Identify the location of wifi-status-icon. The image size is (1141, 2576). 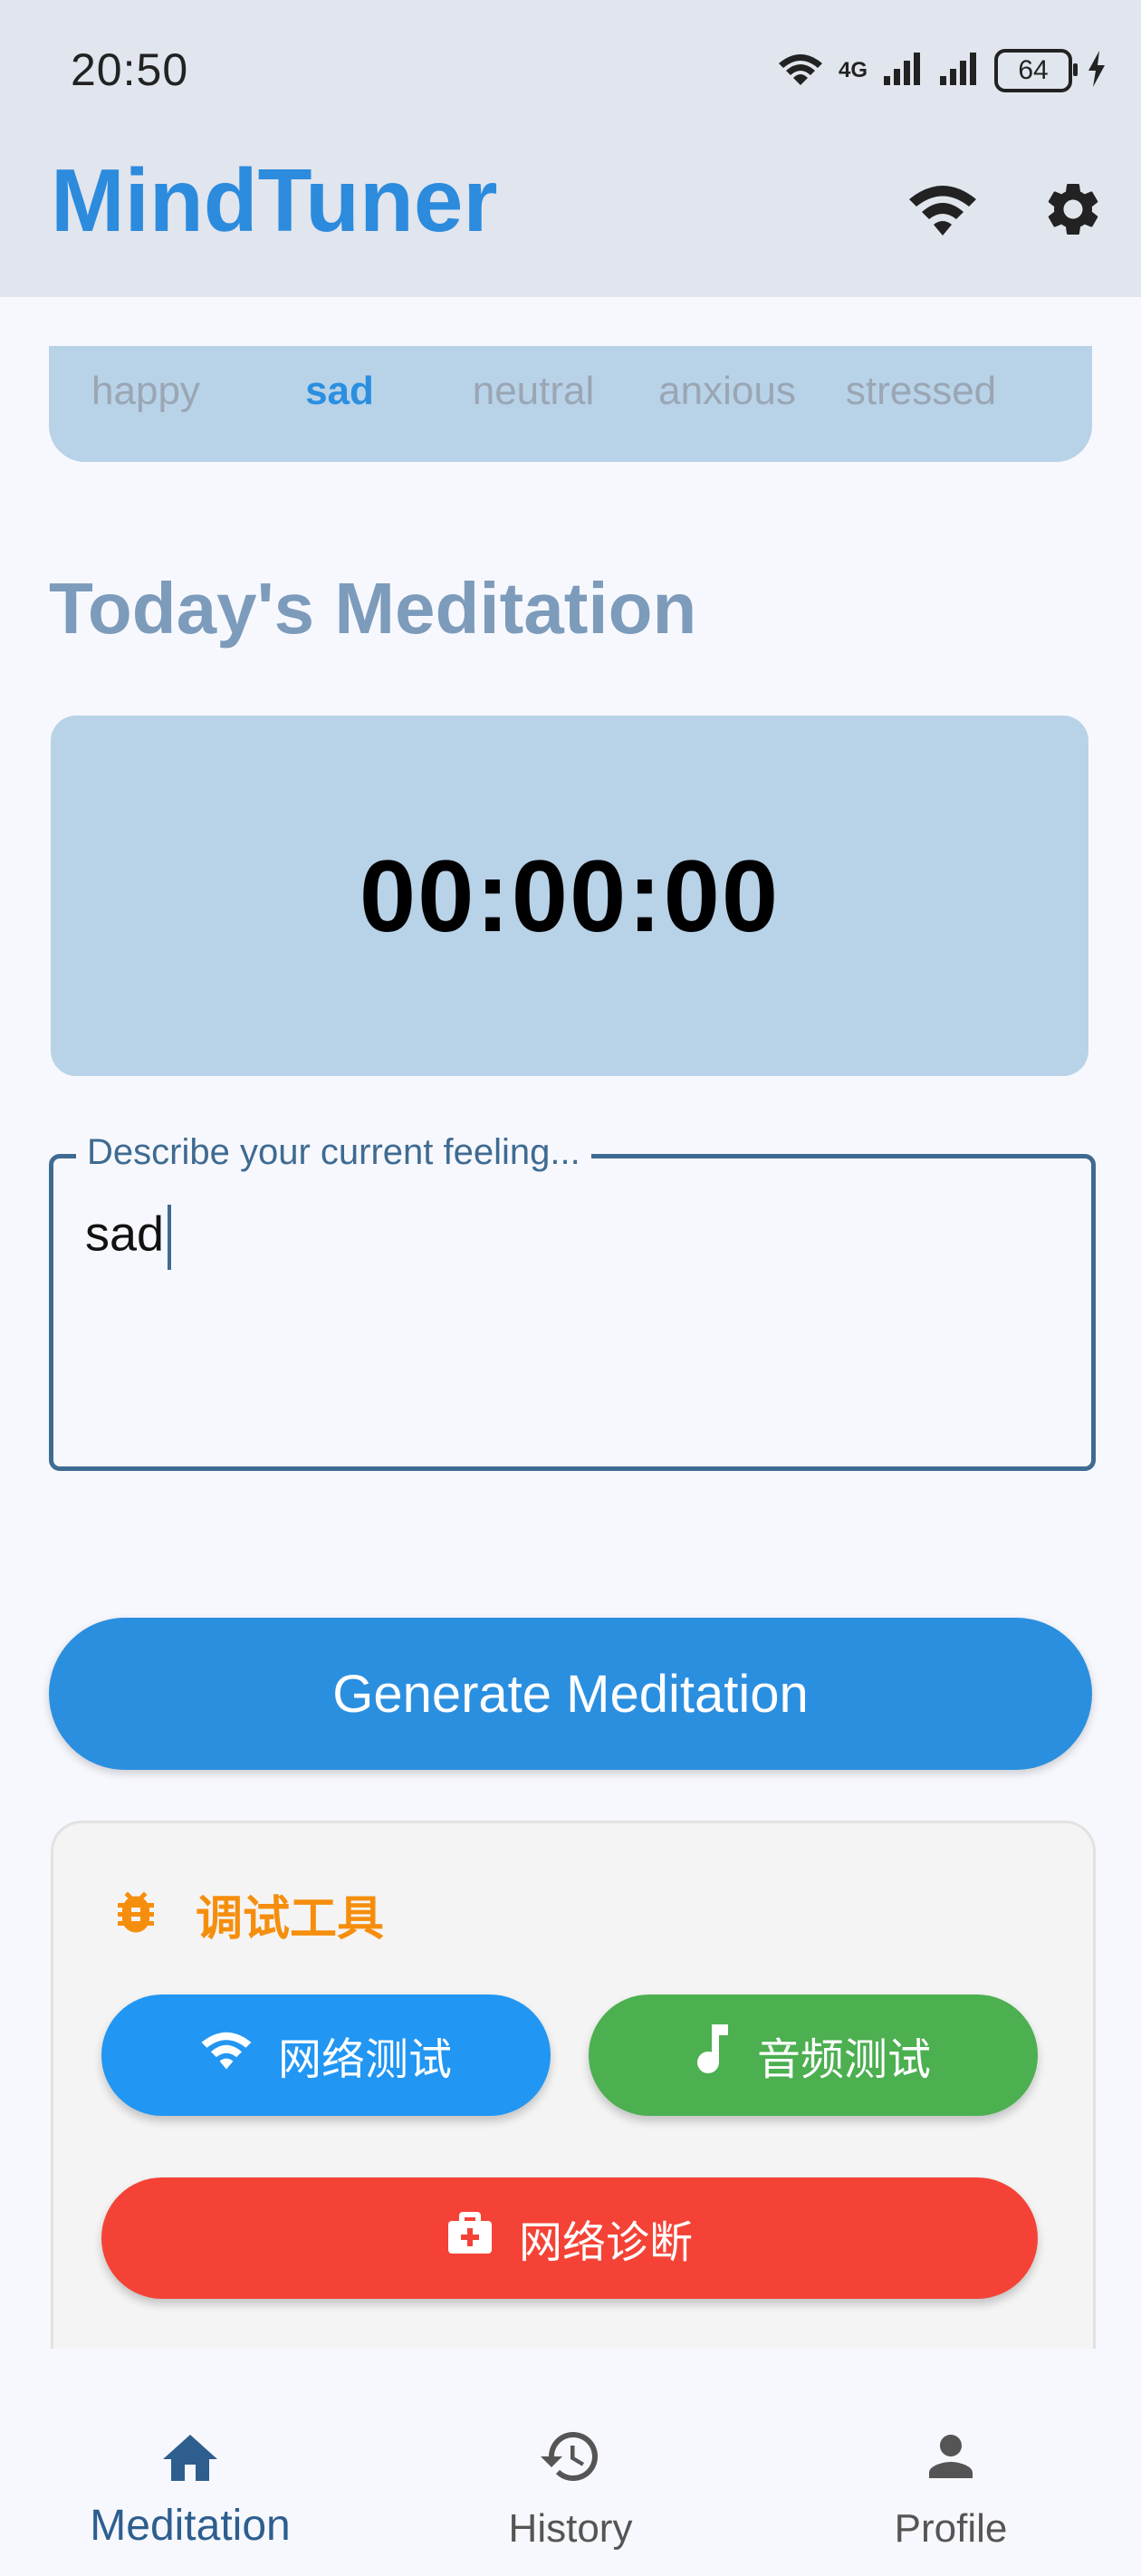
(801, 71).